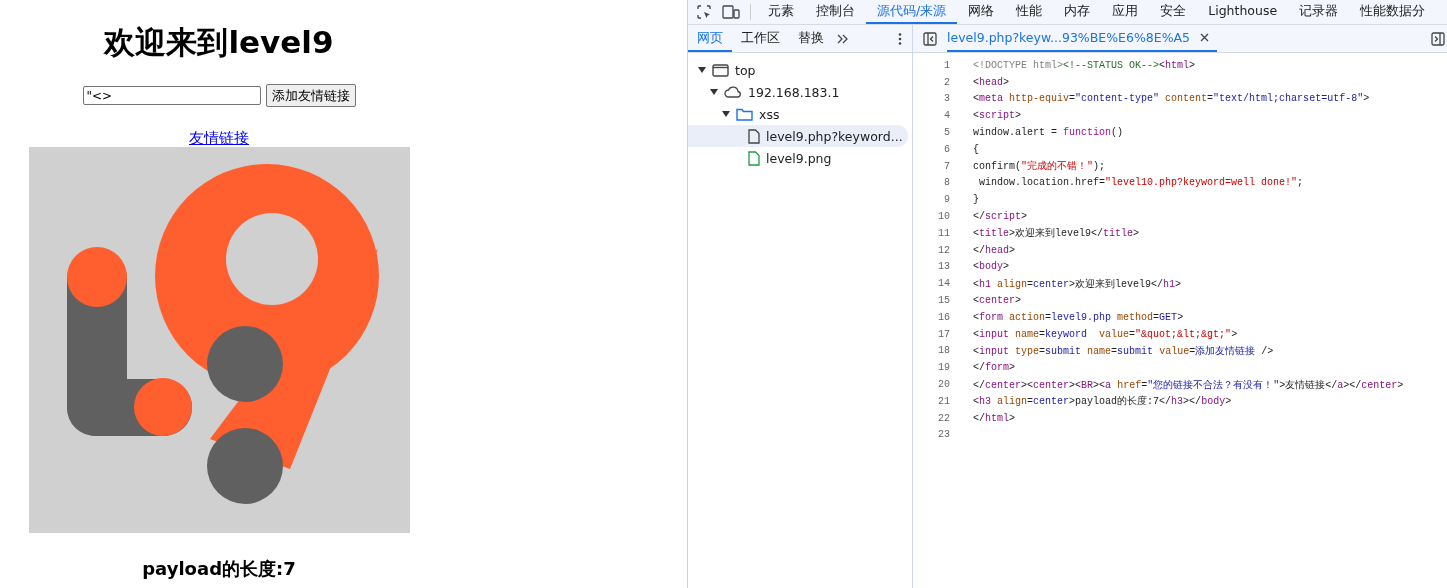 The width and height of the screenshot is (1447, 588). I want to click on devtools-tab: Lighthouse, so click(1243, 12).